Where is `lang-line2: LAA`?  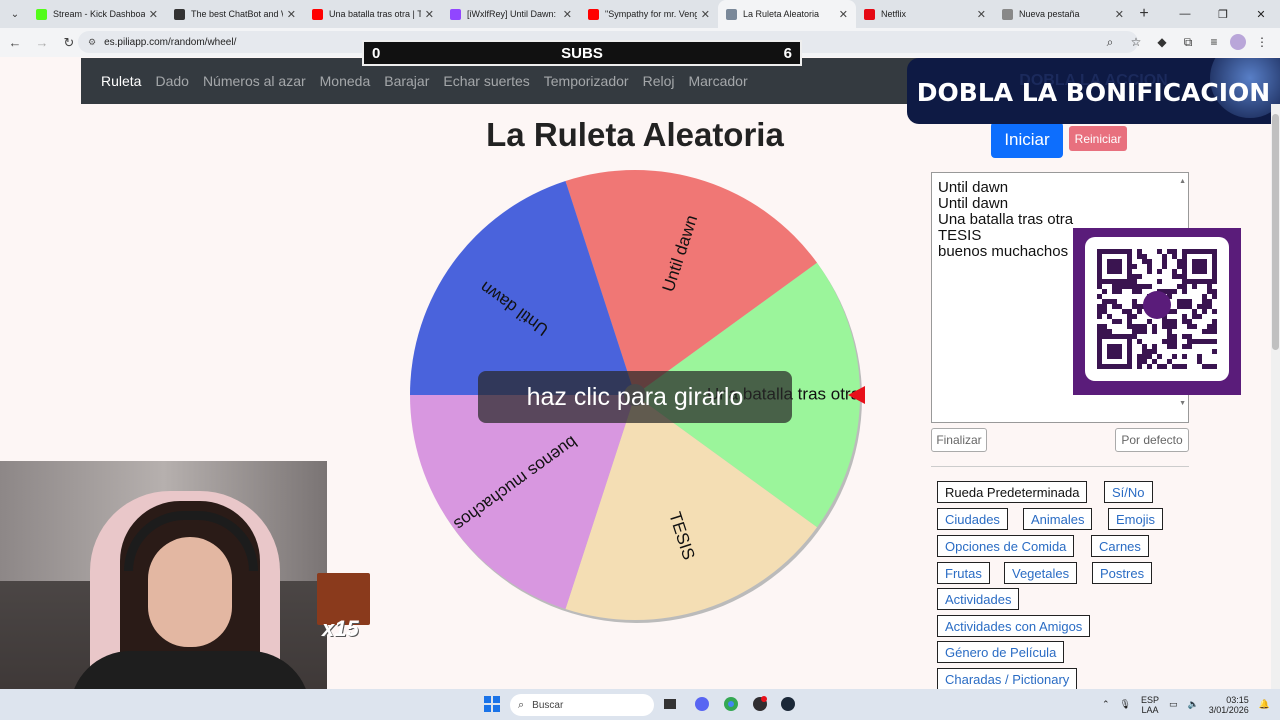
lang-line2: LAA is located at coordinates (1150, 709).